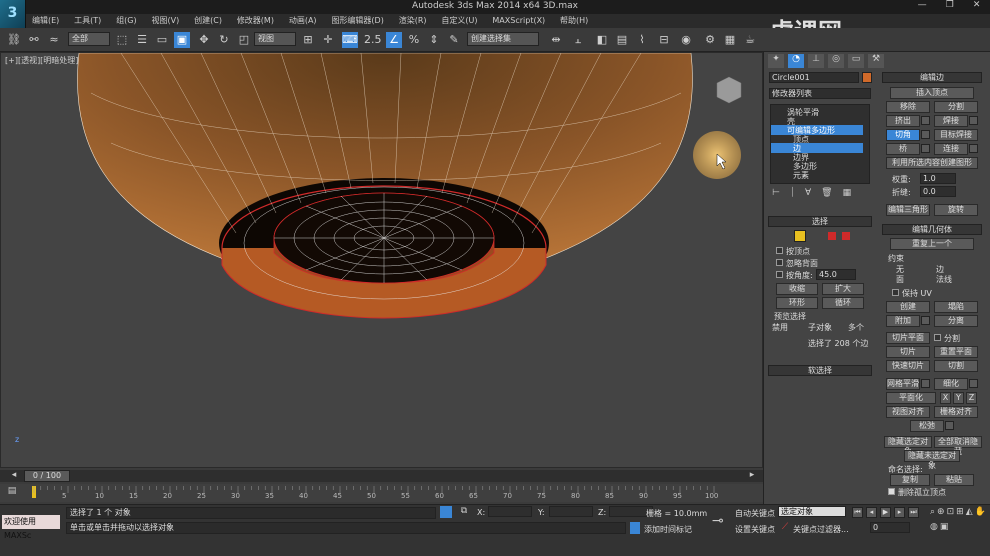 The width and height of the screenshot is (990, 556). Describe the element at coordinates (814, 77) in the screenshot. I see `object-name-field: Circle001` at that location.